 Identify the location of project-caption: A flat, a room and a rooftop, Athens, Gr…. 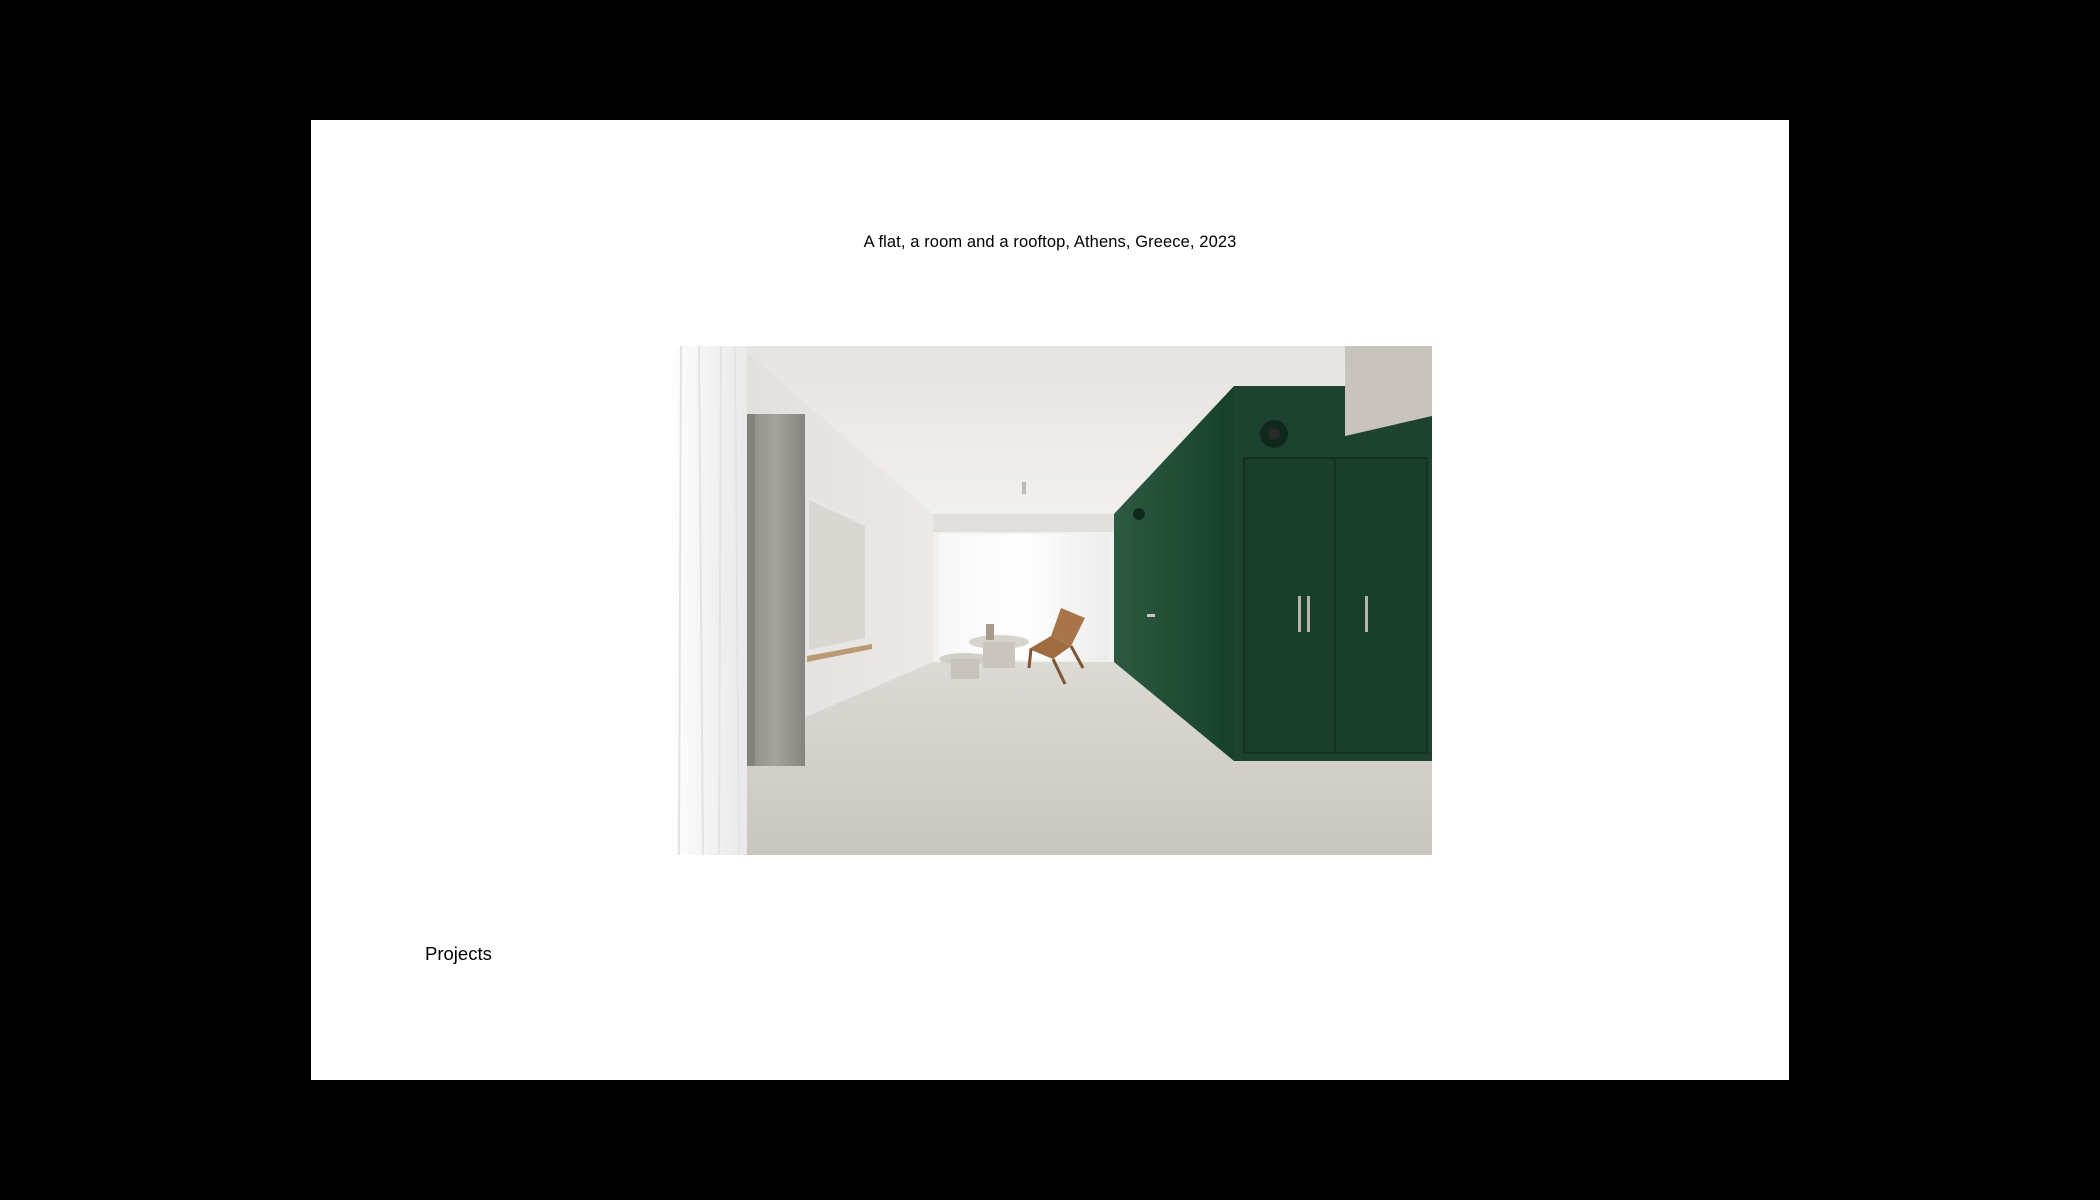
(1050, 242).